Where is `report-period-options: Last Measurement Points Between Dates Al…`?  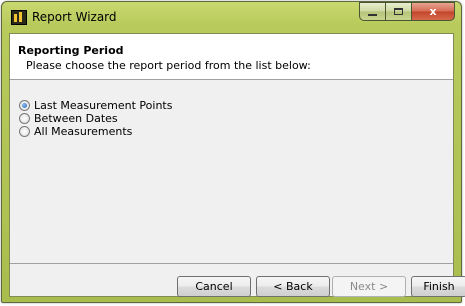
report-period-options: Last Measurement Points Between Dates Al… is located at coordinates (95, 118).